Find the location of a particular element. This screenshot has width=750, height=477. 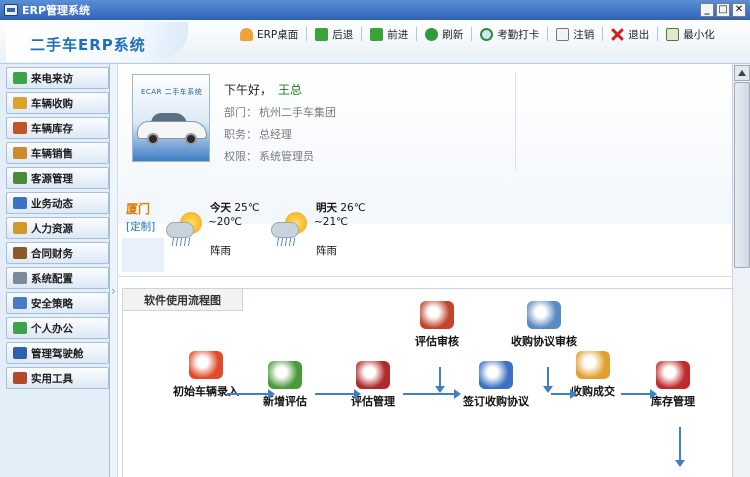

flow-node-6: 收购成交 is located at coordinates (593, 375).